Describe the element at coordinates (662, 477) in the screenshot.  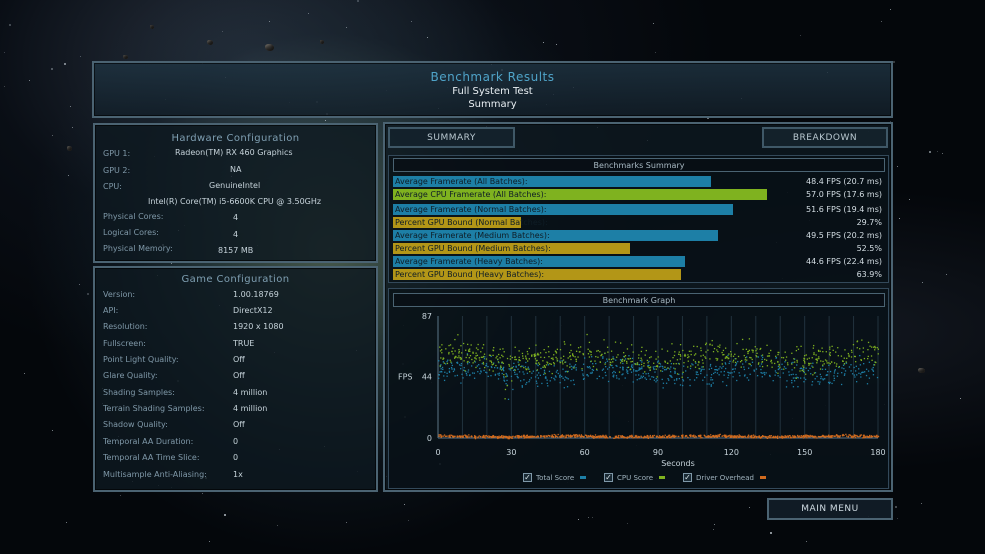
I see `legend-swatch` at that location.